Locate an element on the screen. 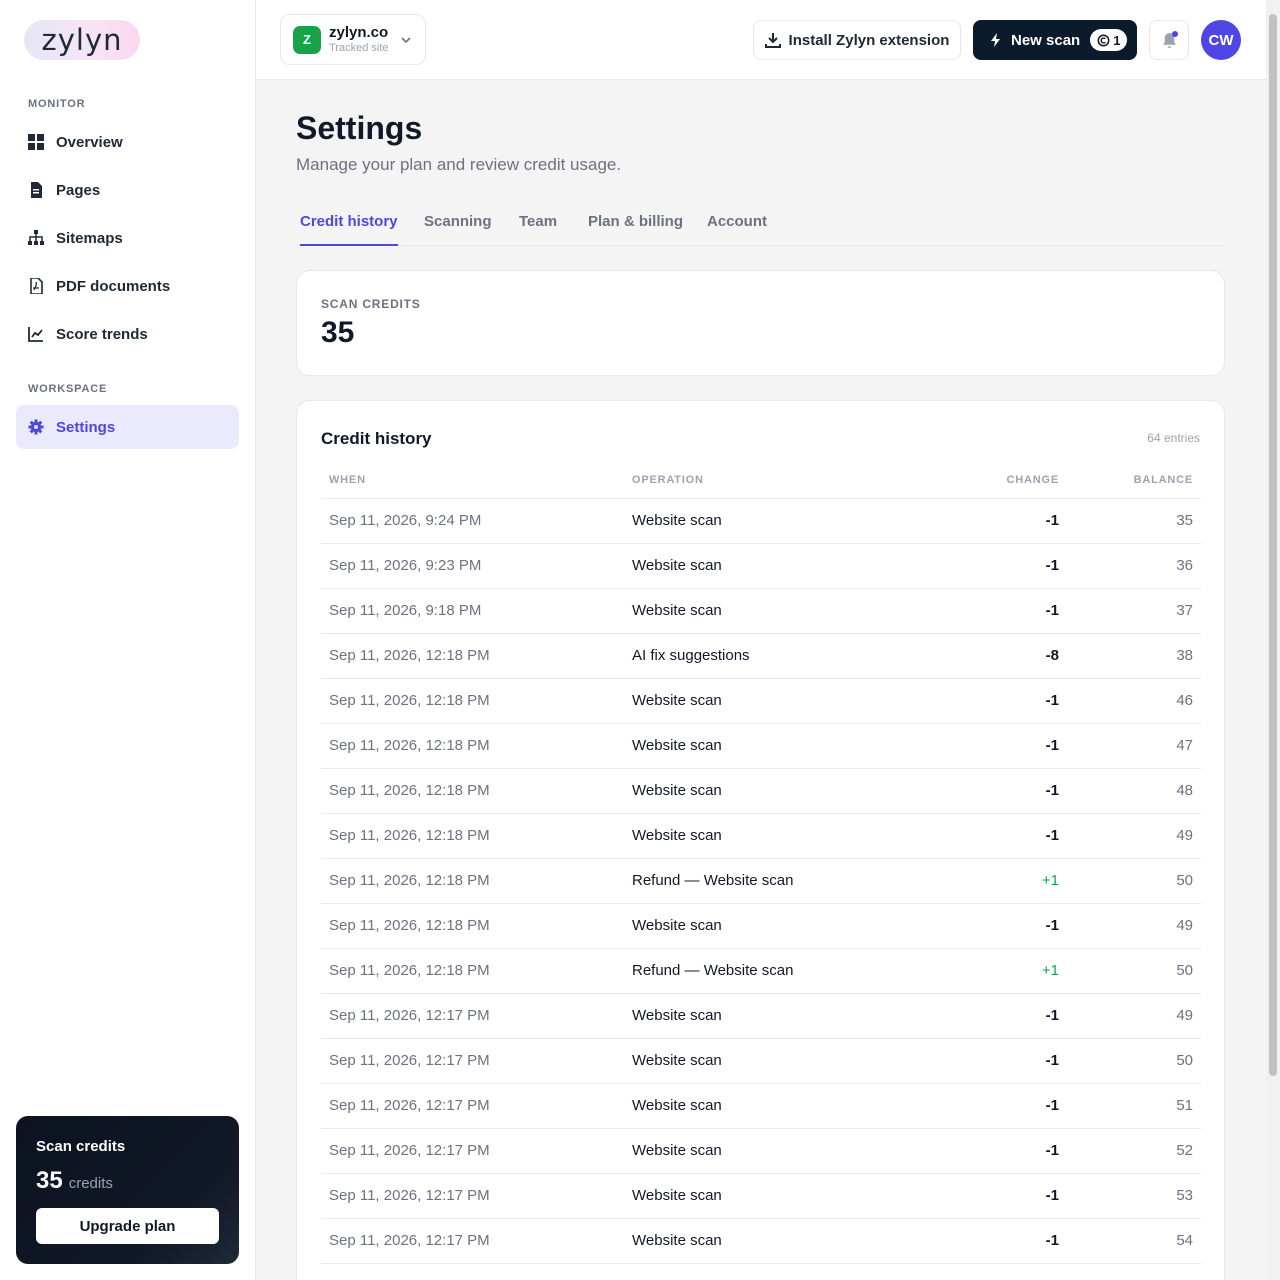 This screenshot has height=1280, width=1280. tab-plan-billing: Plan & billing is located at coordinates (635, 229).